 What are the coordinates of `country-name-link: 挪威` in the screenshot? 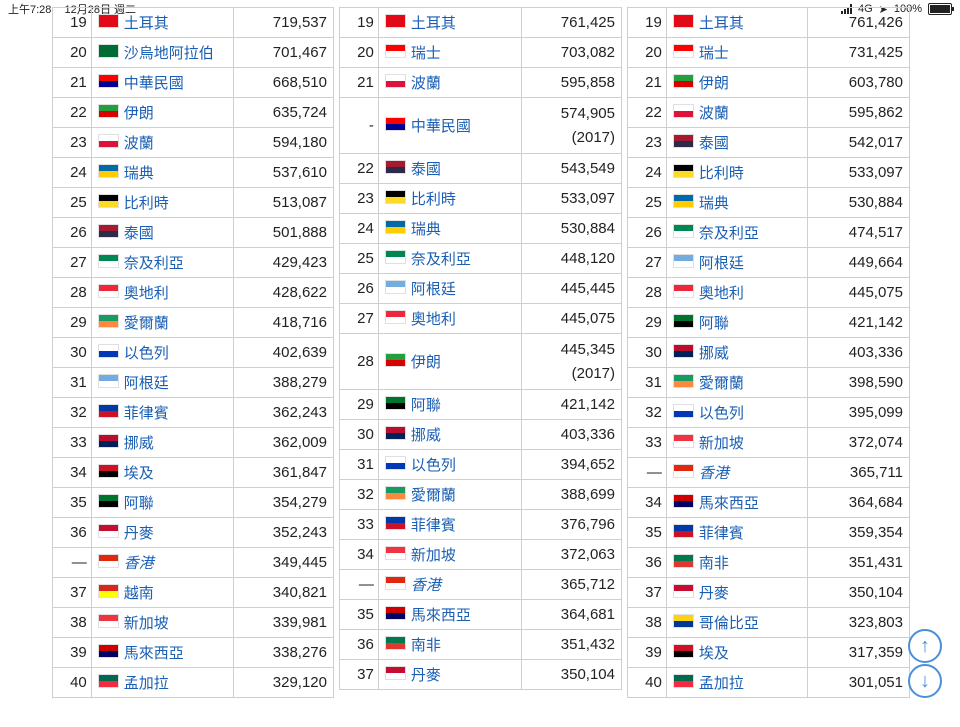 It's located at (139, 443).